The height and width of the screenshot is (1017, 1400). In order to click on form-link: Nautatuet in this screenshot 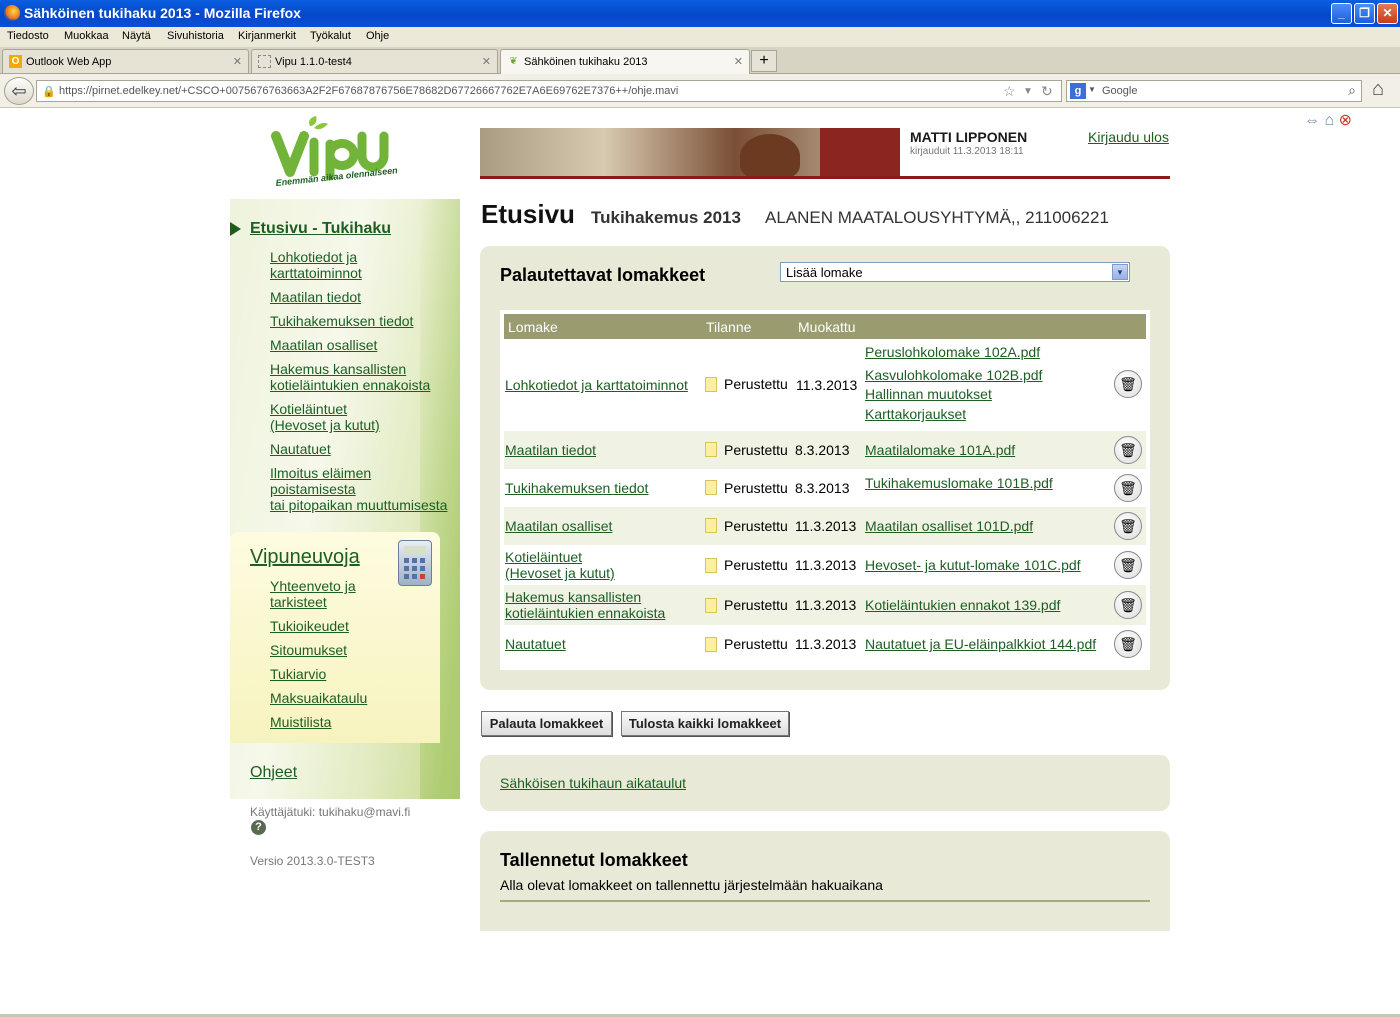, I will do `click(535, 644)`.